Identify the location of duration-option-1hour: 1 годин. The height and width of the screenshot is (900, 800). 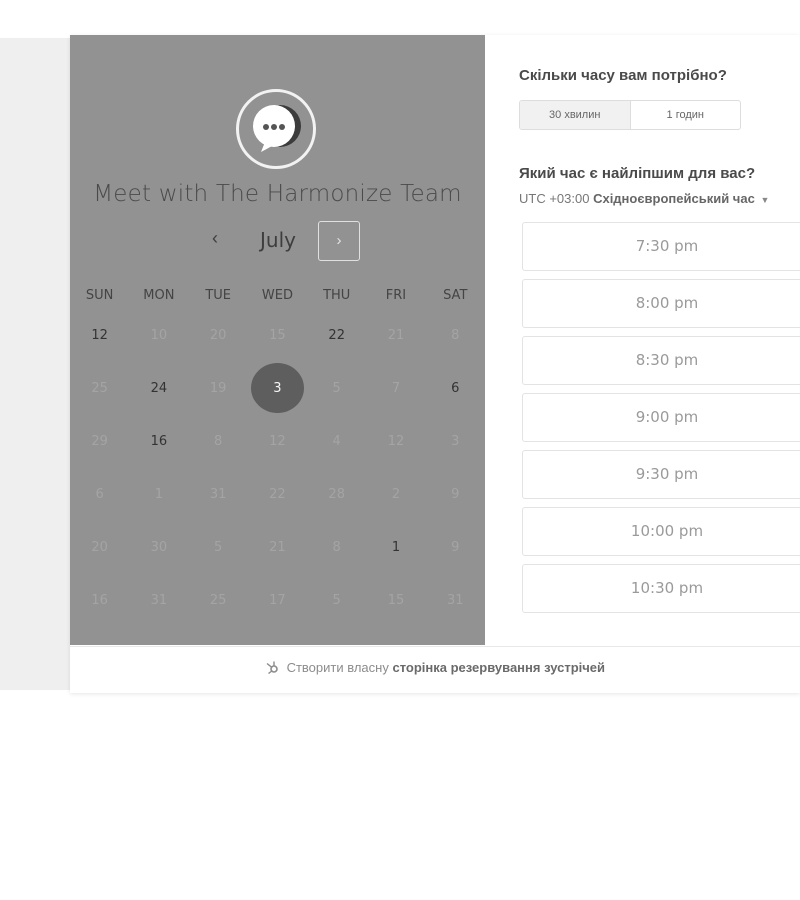
(686, 115).